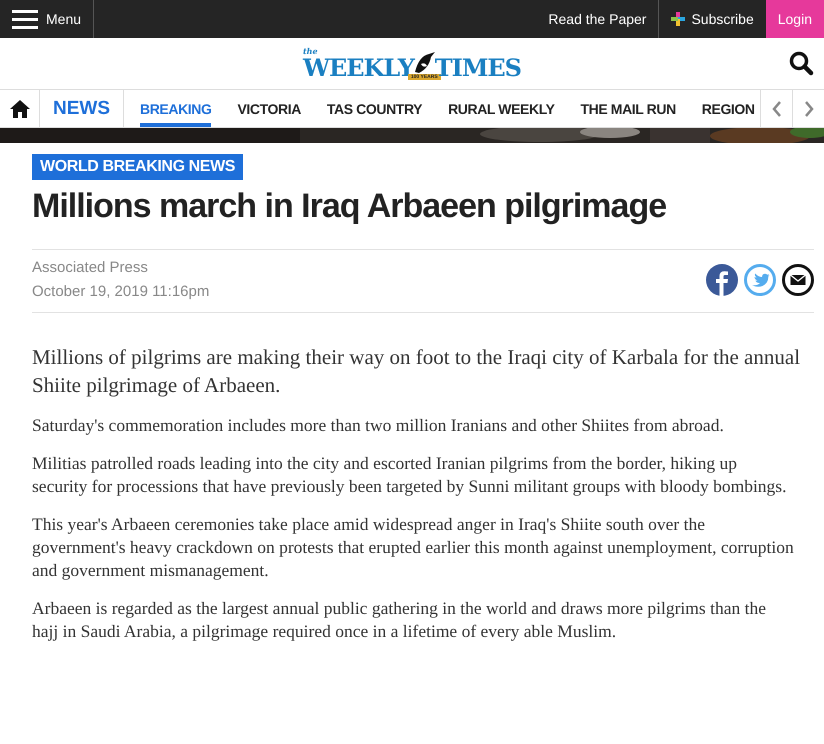 The width and height of the screenshot is (824, 744). Describe the element at coordinates (121, 292) in the screenshot. I see `publish-date: October 19, 2019 11:16pm` at that location.